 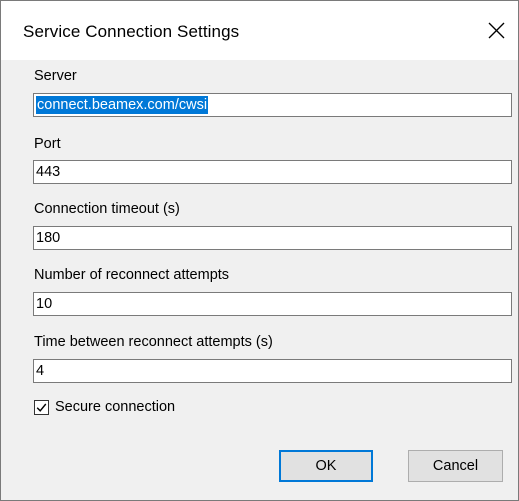 What do you see at coordinates (455, 466) in the screenshot?
I see `cancel-button: Cancel` at bounding box center [455, 466].